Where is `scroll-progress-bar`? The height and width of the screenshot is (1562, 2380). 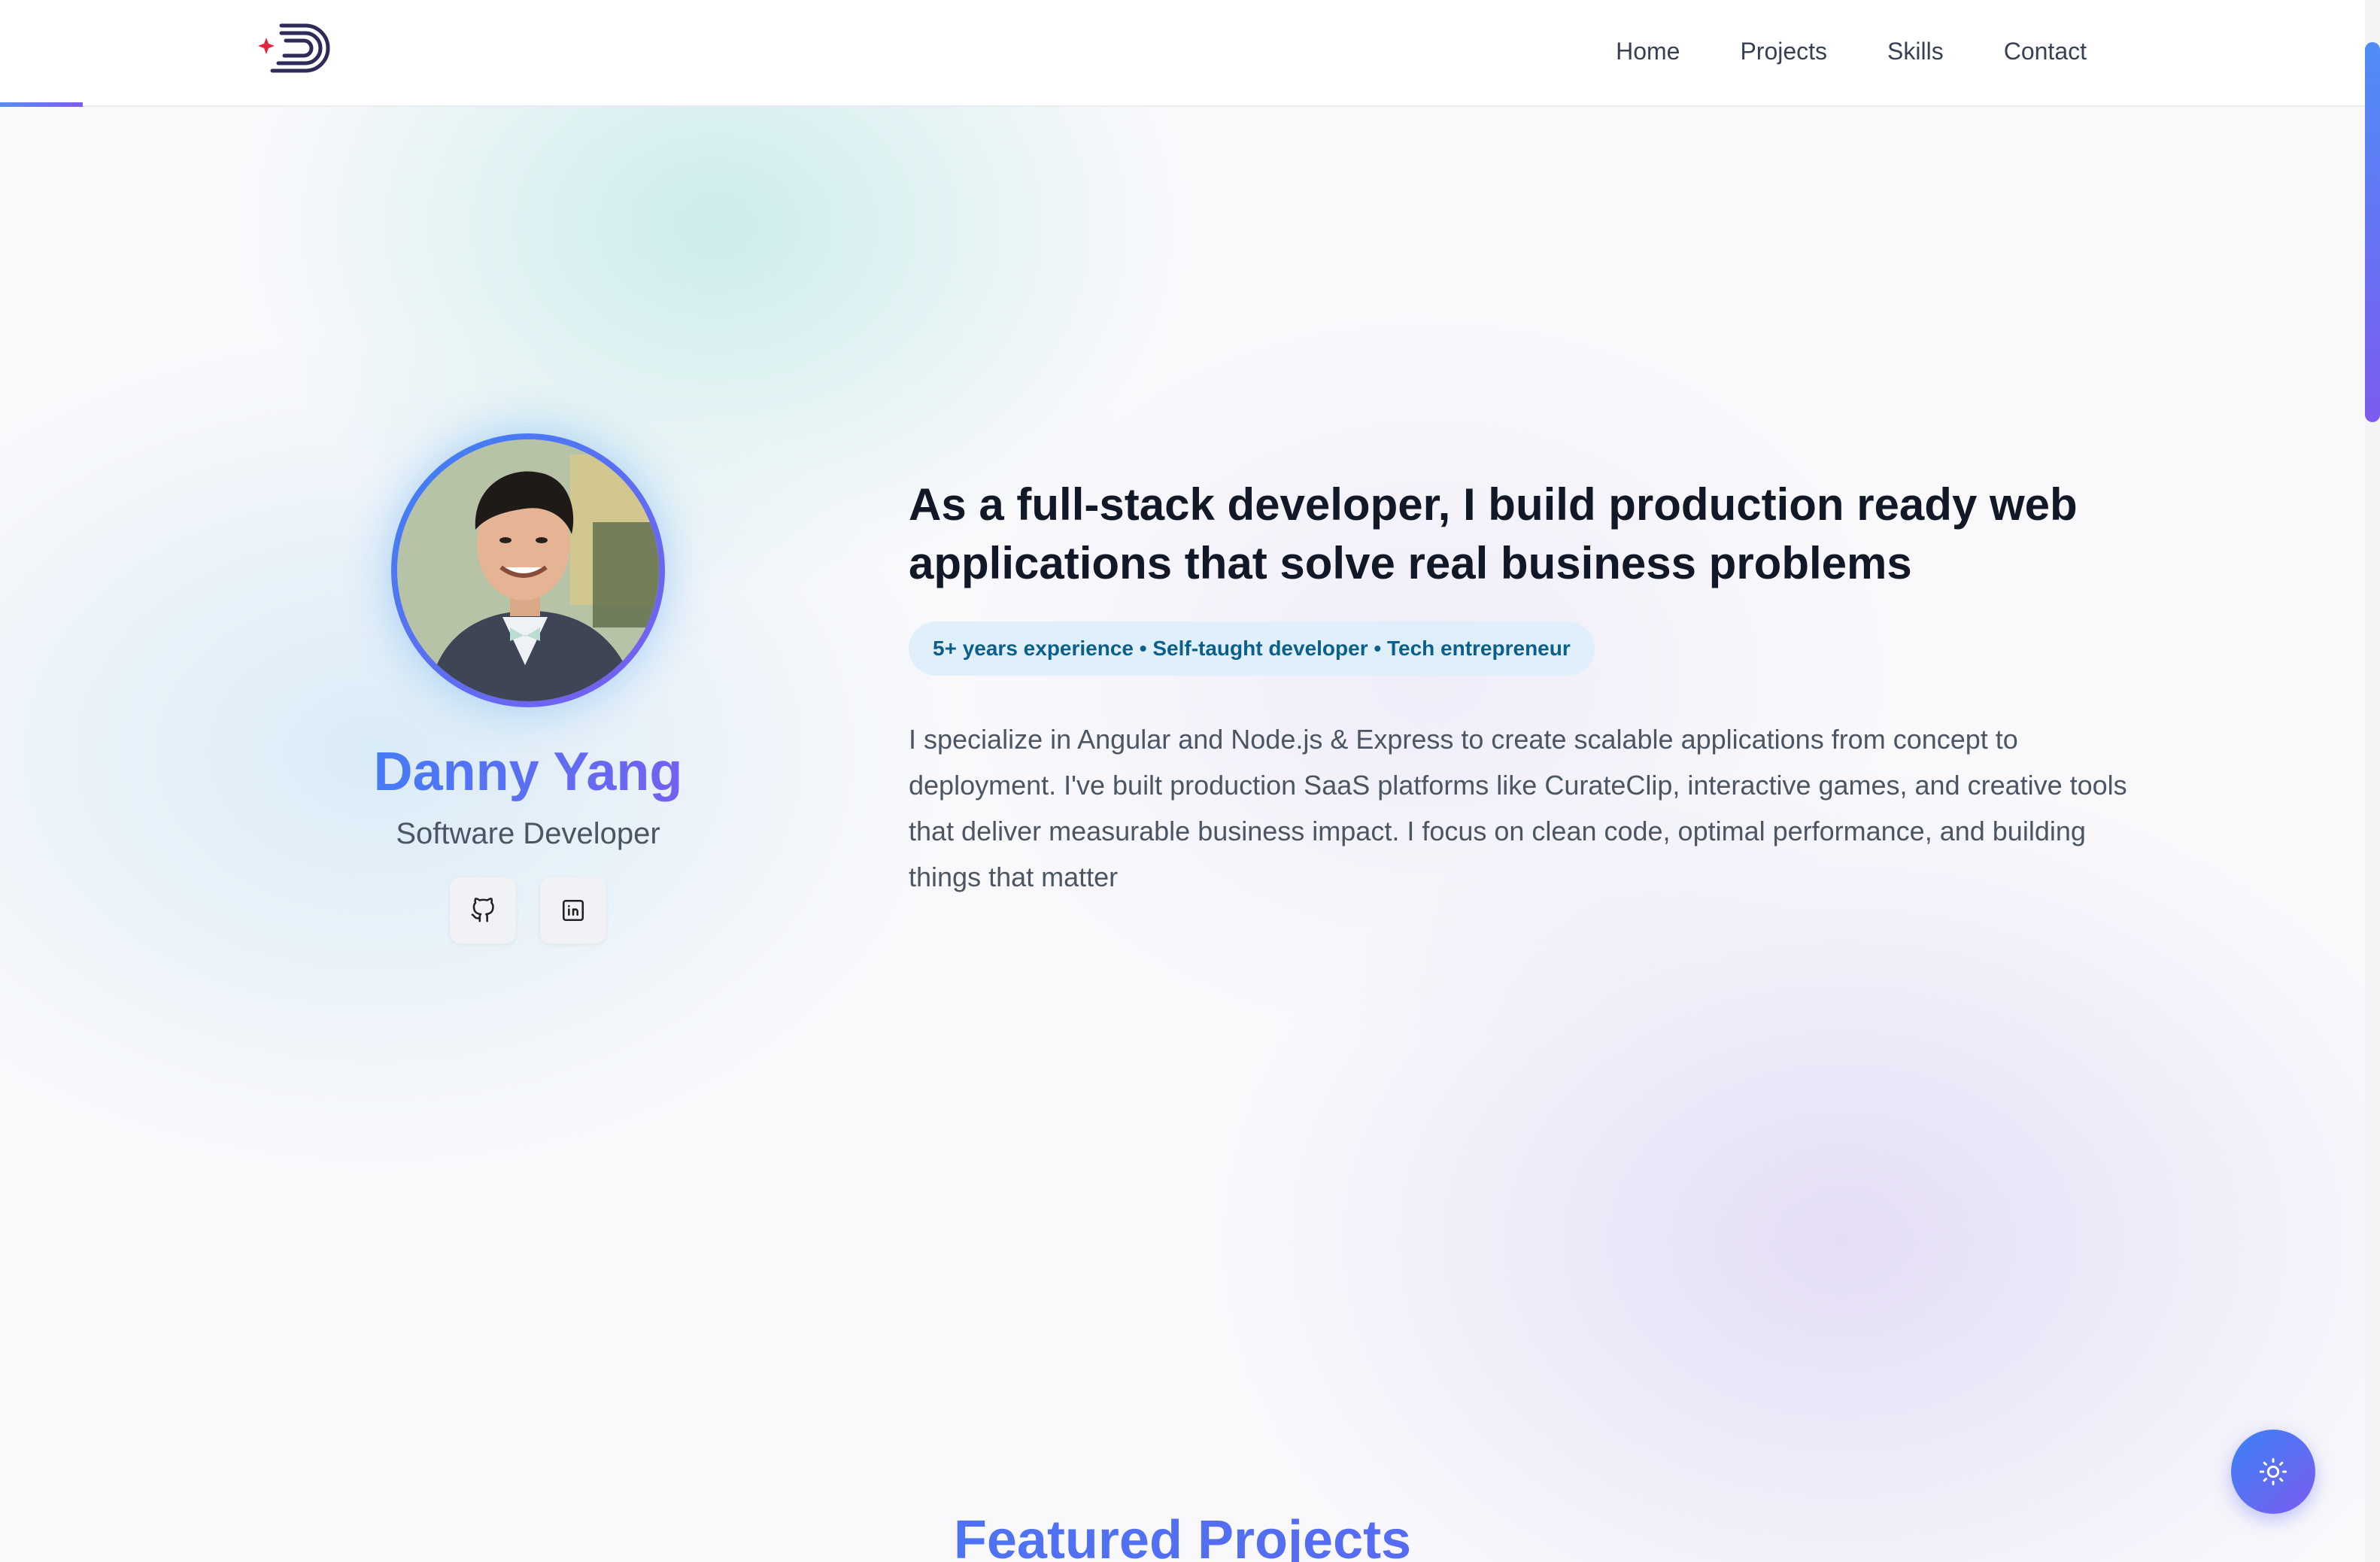
scroll-progress-bar is located at coordinates (41, 104).